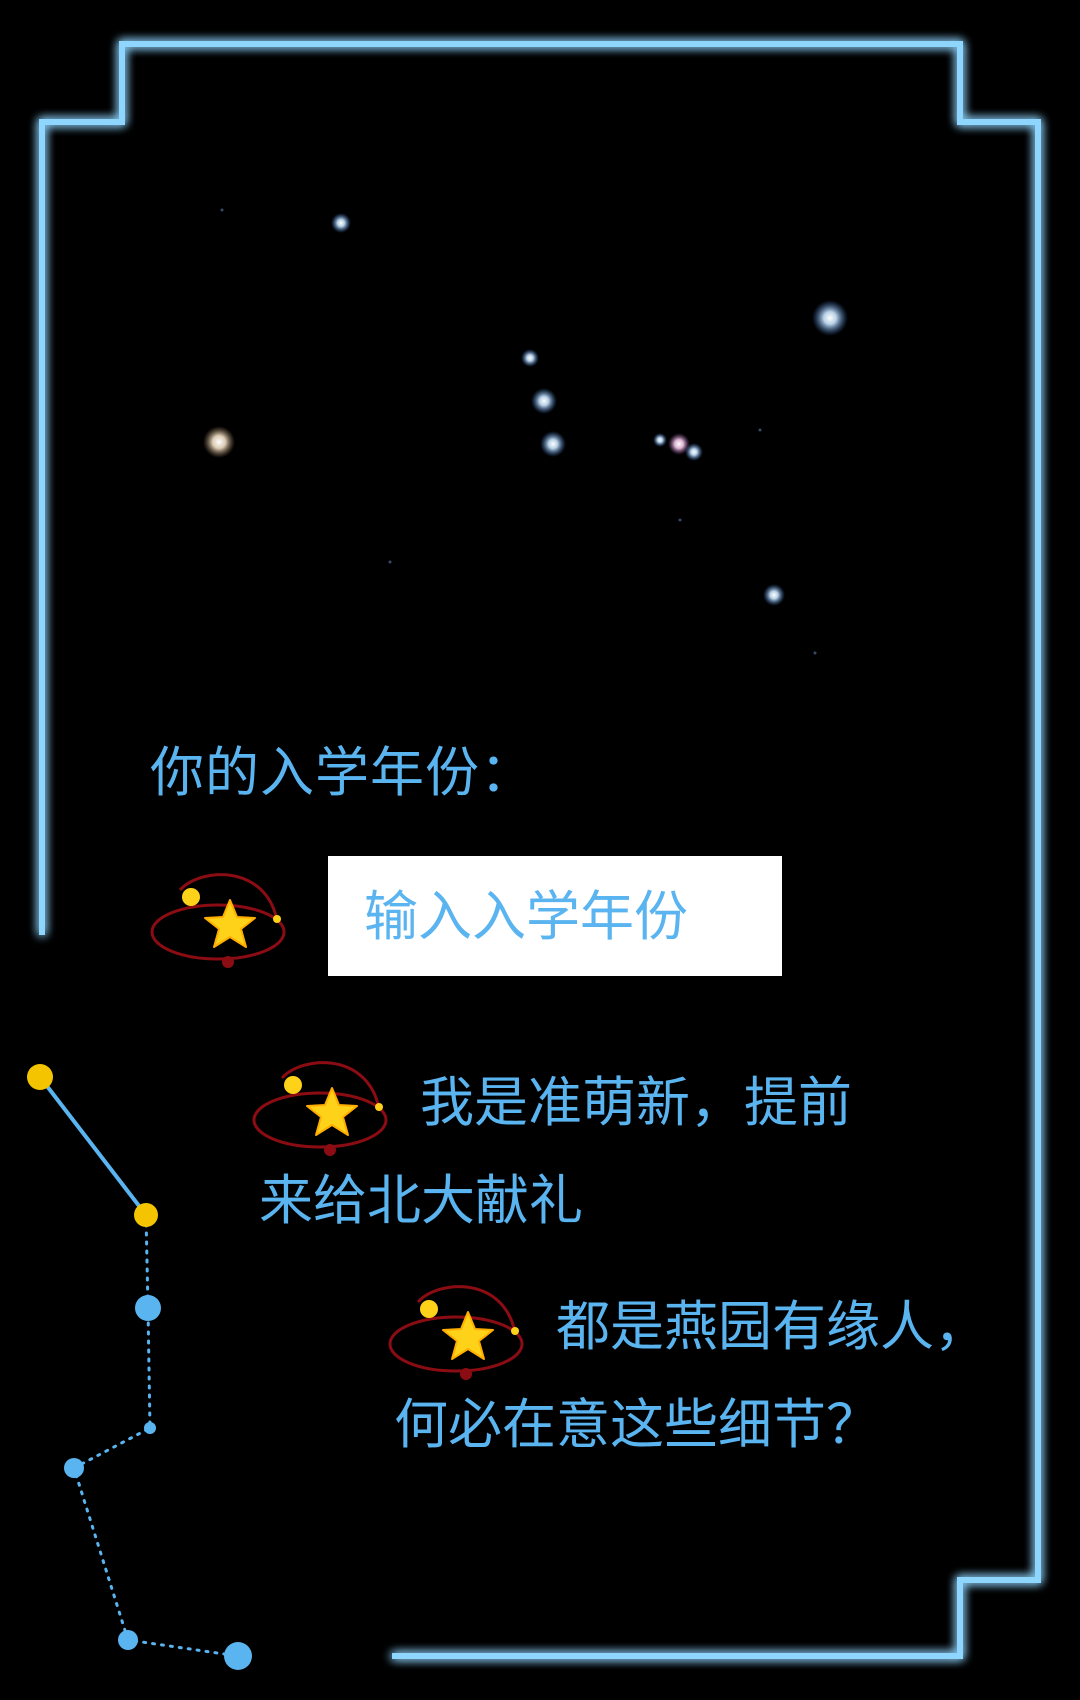  I want to click on option-new-student: 我是准萌新，提前 来给北大献礼, so click(602, 1154).